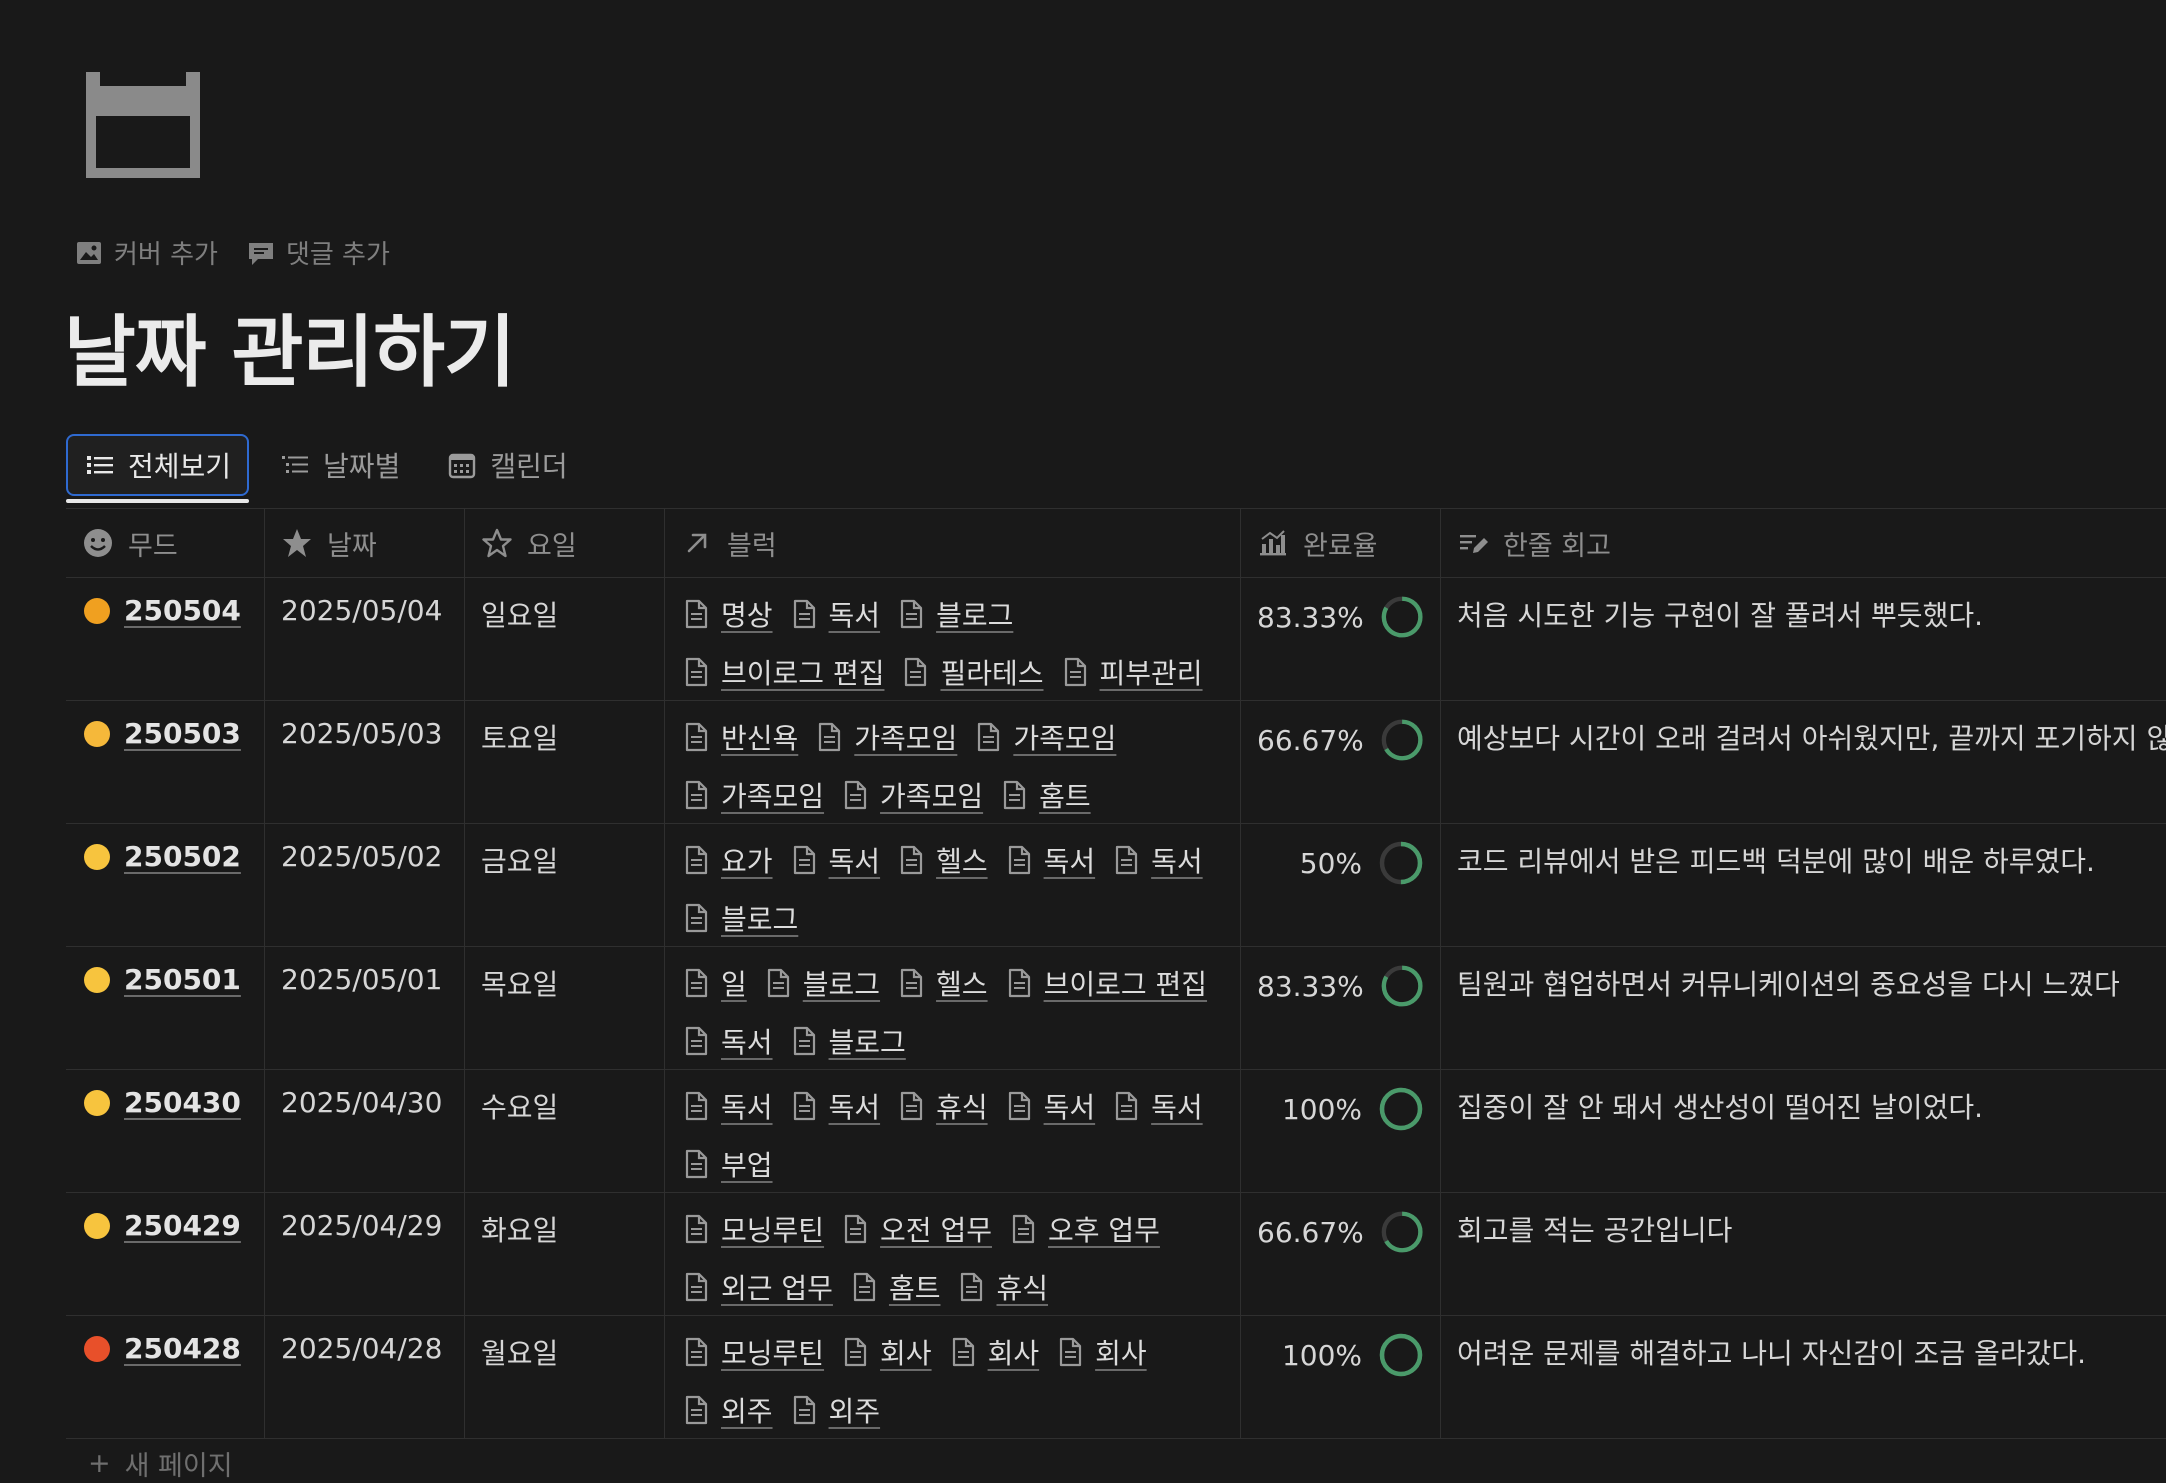 The width and height of the screenshot is (2166, 1483). I want to click on blocks-cell: 독서 독서 휴식 독서 독서부업, so click(953, 1131).